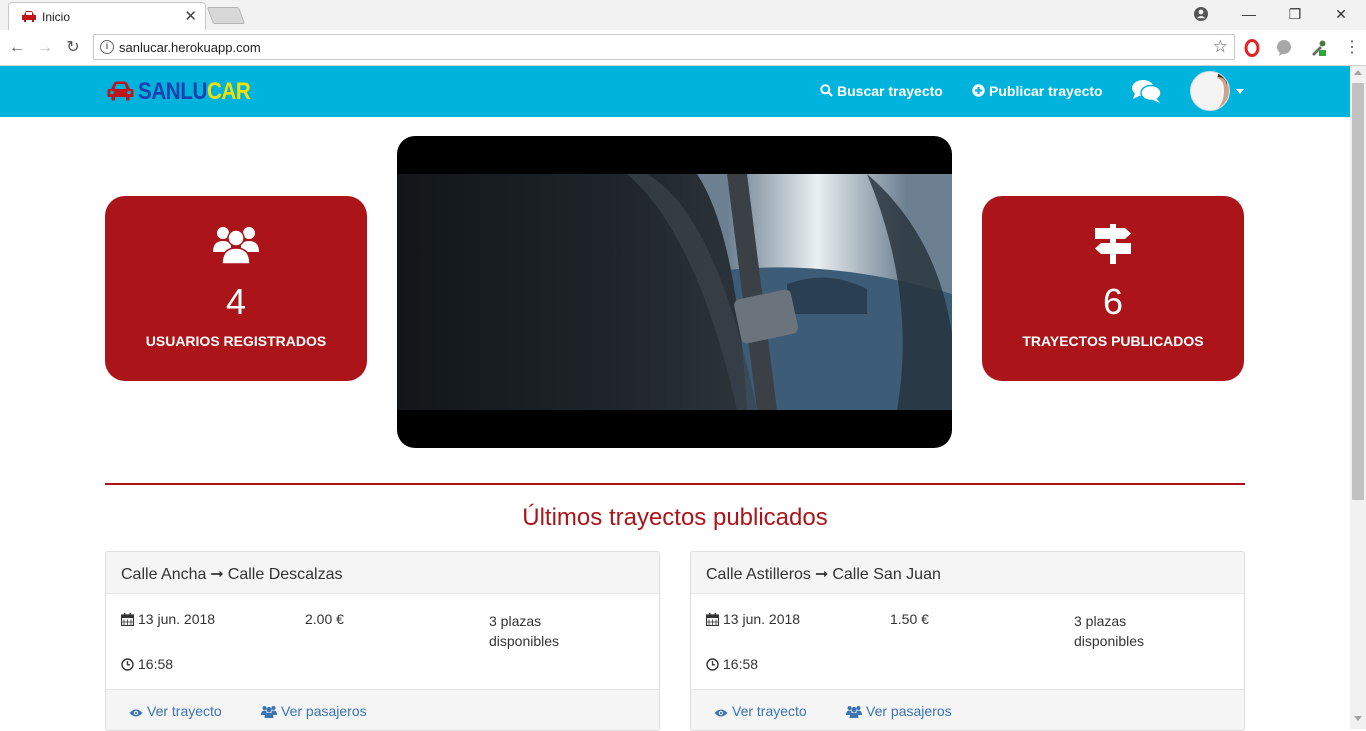 This screenshot has width=1366, height=731. I want to click on site-info-icon: i, so click(107, 47).